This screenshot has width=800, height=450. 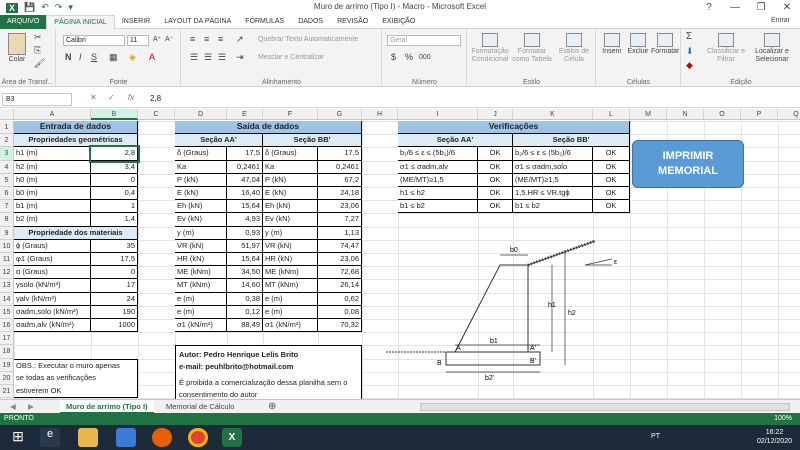 I want to click on autosum-icon: Σ, so click(x=689, y=37).